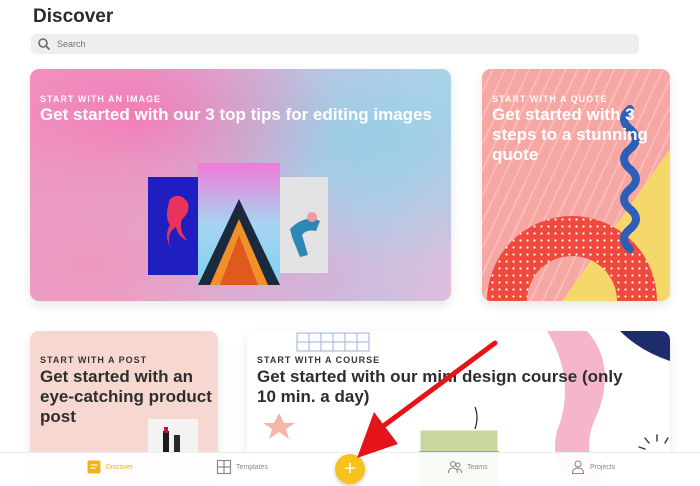 This screenshot has width=700, height=486. What do you see at coordinates (94, 467) in the screenshot?
I see `discover-icon` at bounding box center [94, 467].